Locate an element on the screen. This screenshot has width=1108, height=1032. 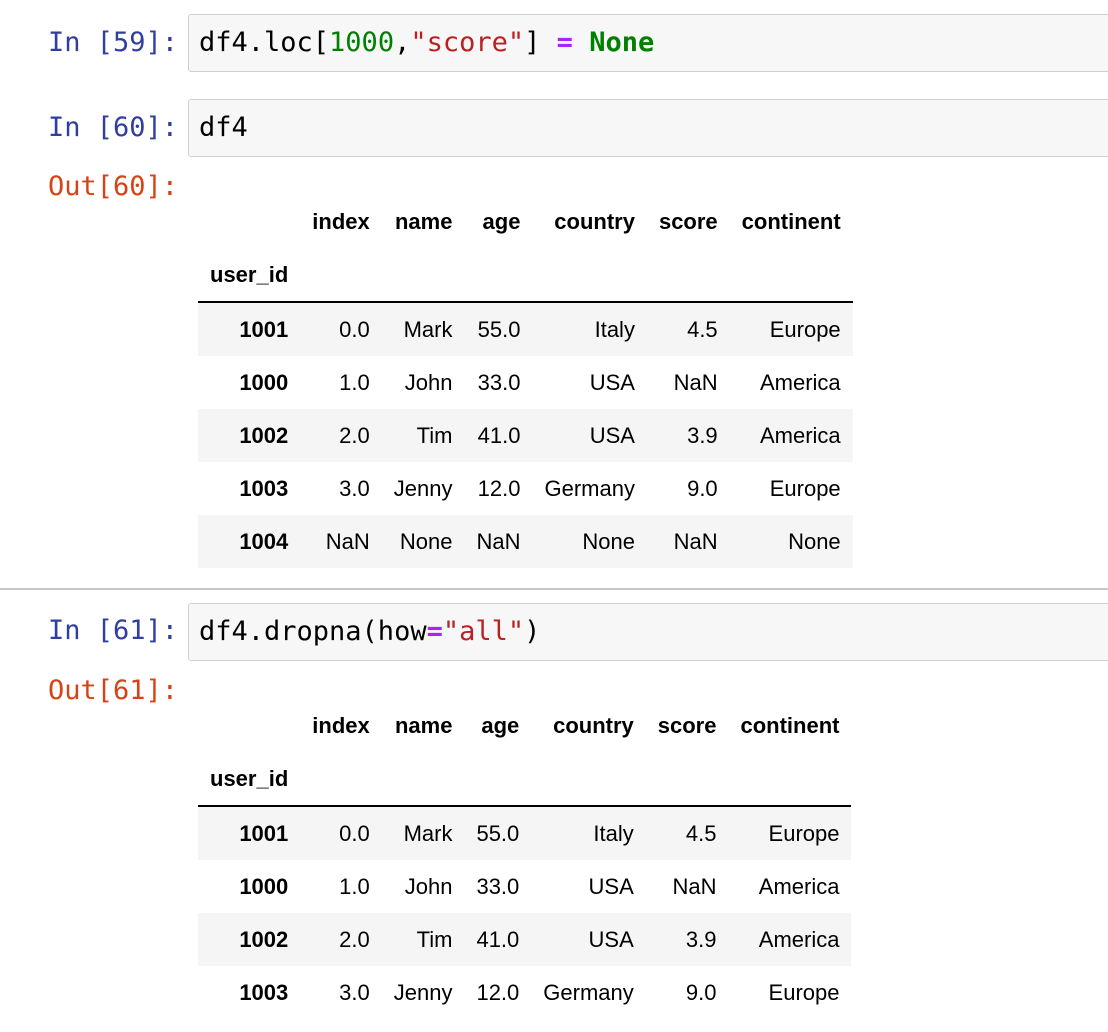
code-token: = is located at coordinates (434, 631).